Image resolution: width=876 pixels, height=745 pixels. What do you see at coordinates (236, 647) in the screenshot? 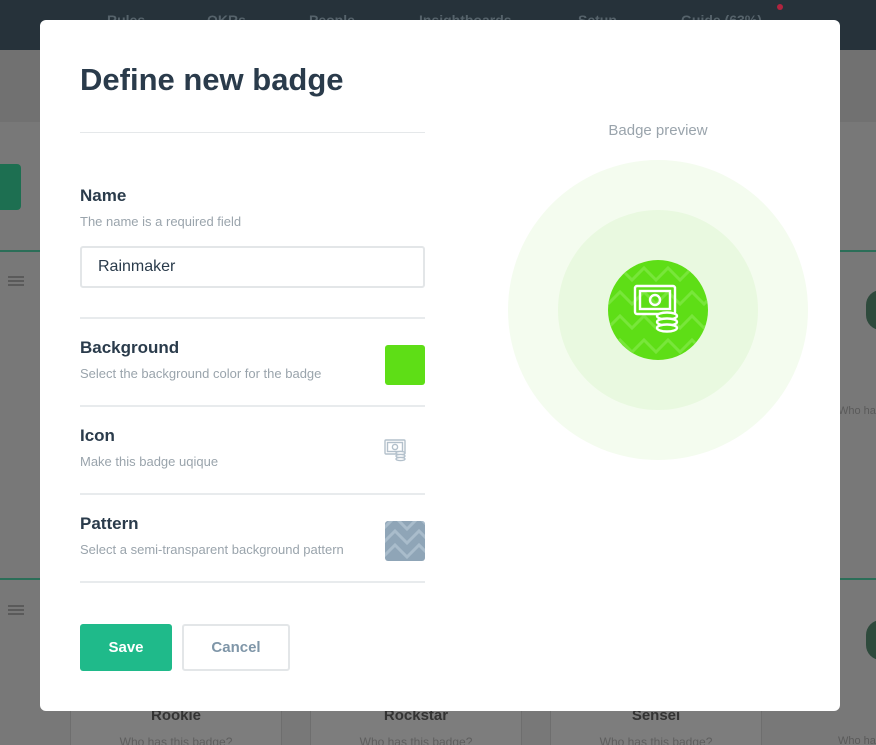
I see `cancel-button: Cancel` at bounding box center [236, 647].